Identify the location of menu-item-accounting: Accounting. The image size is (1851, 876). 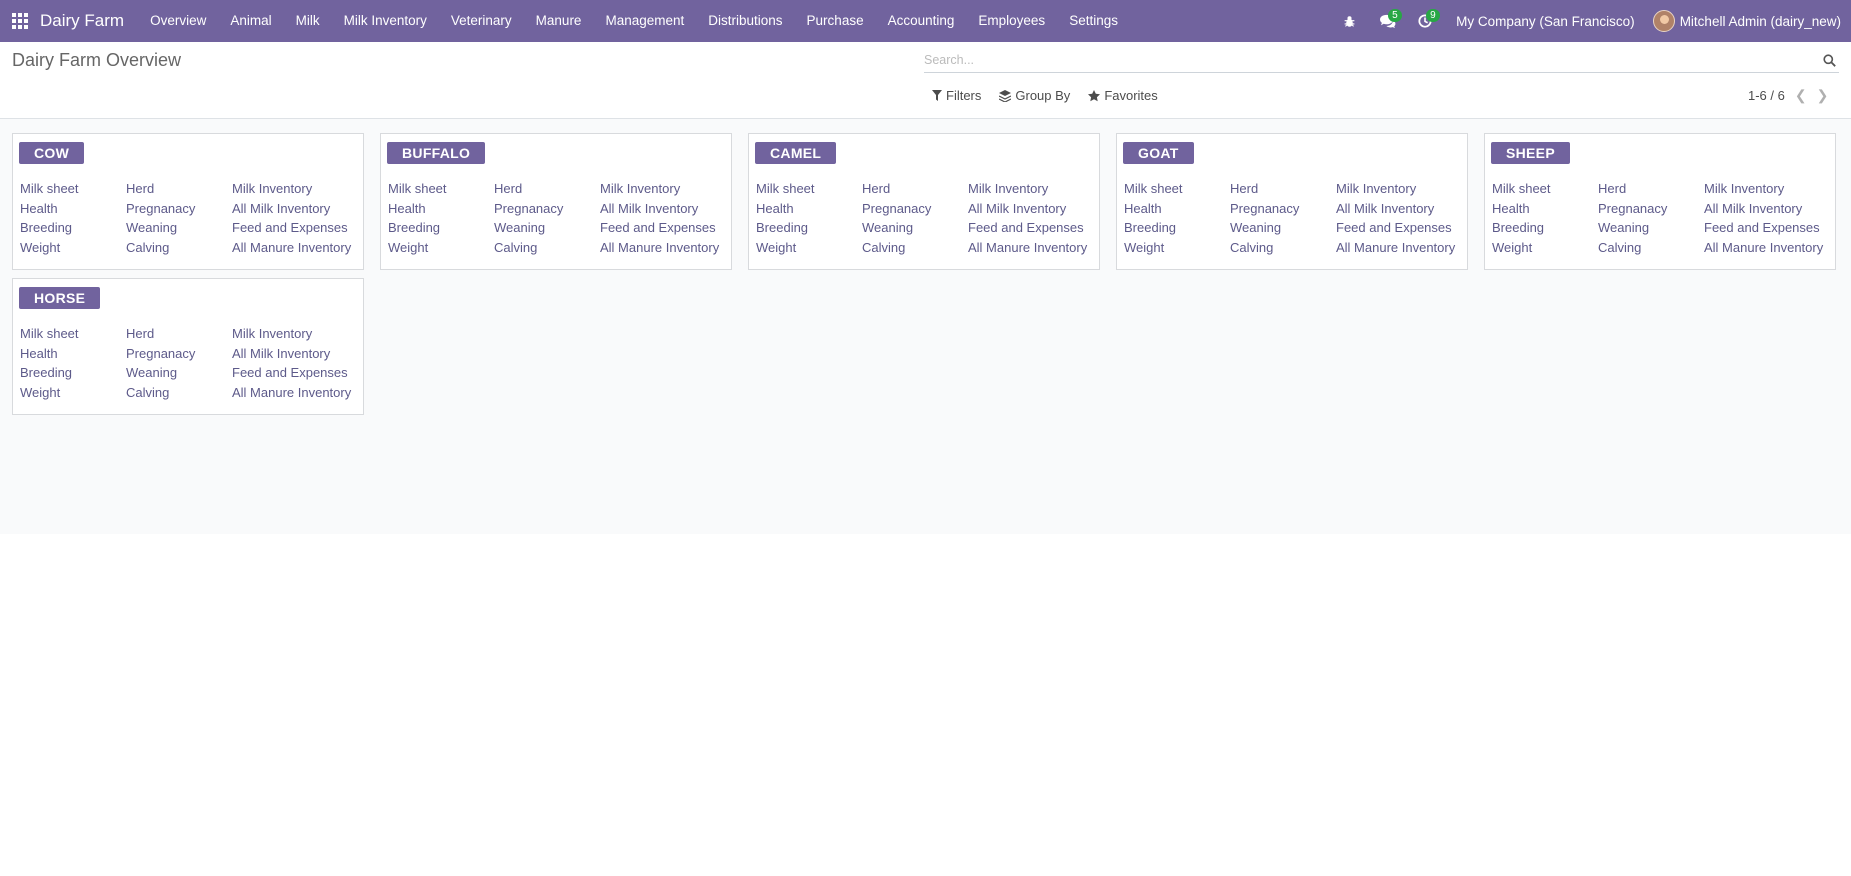
(921, 21).